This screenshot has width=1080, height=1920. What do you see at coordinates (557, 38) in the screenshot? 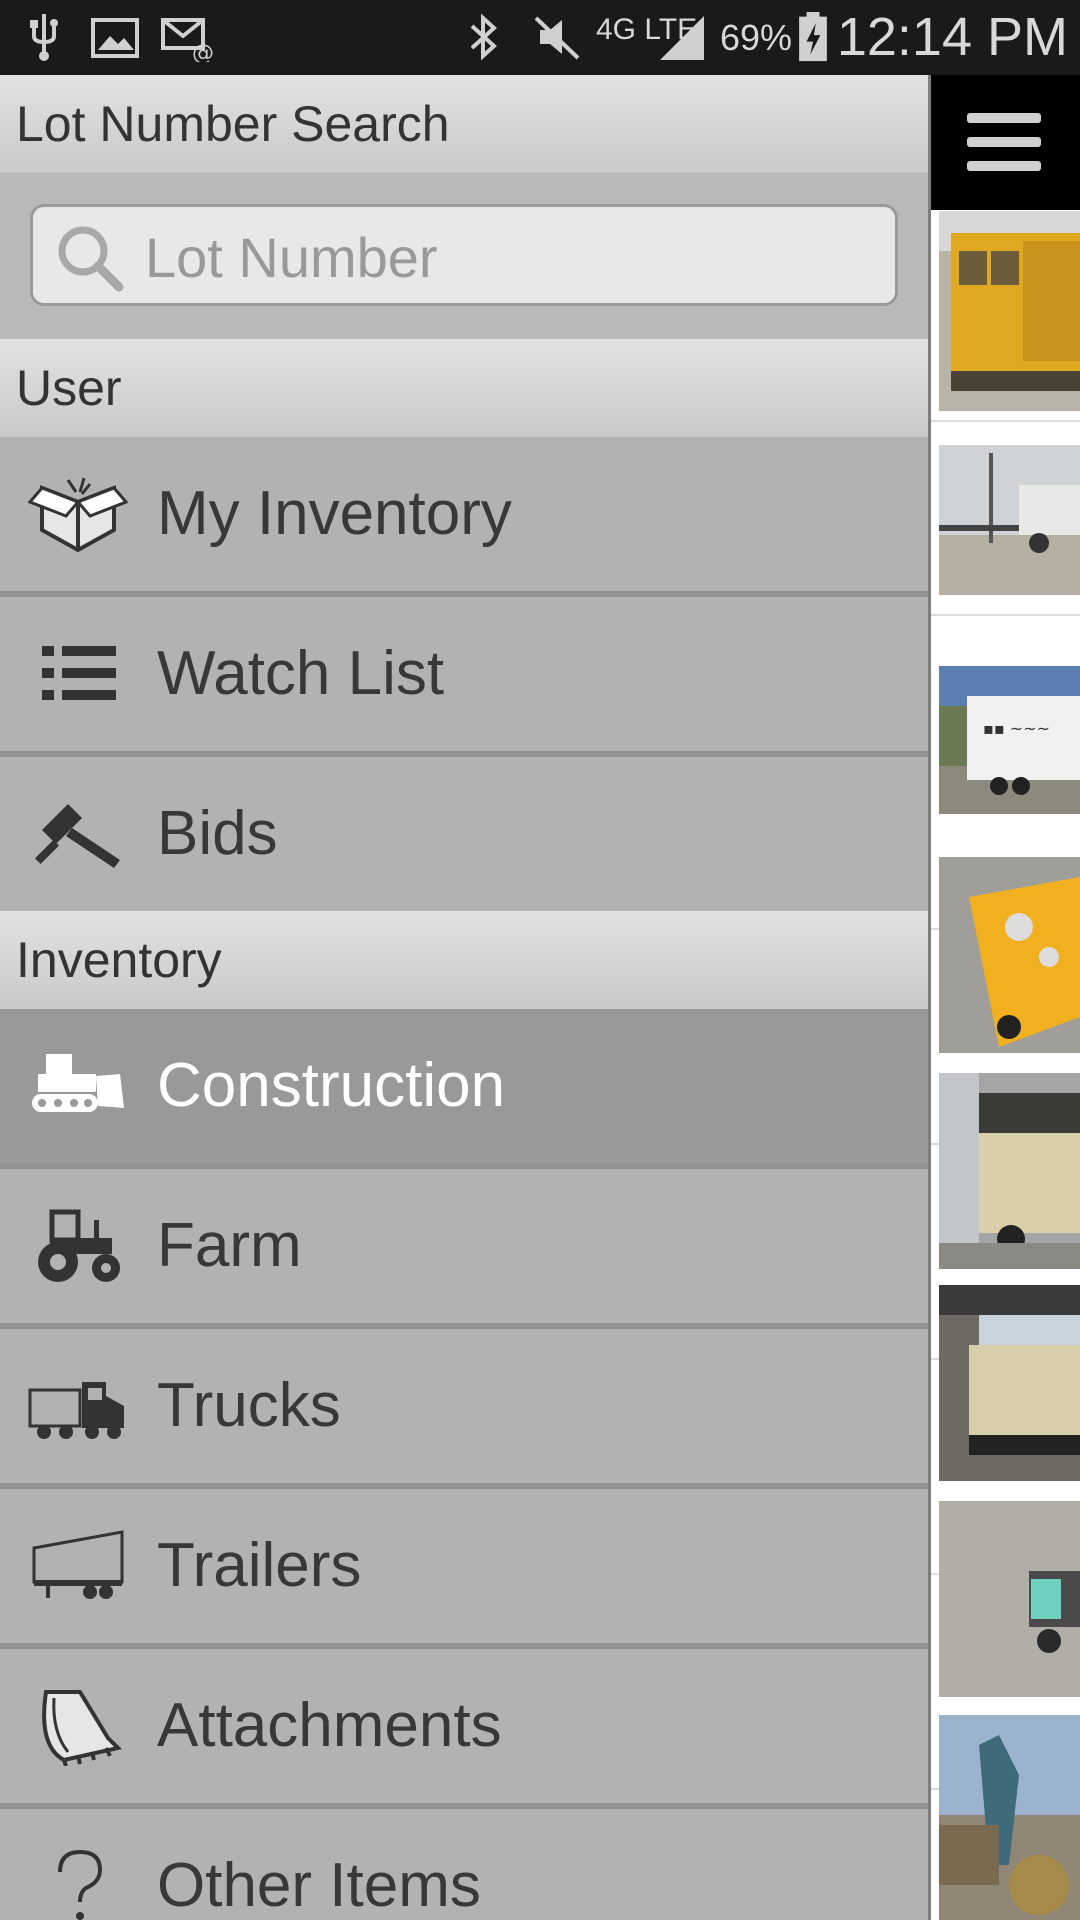
I see `mute-icon` at bounding box center [557, 38].